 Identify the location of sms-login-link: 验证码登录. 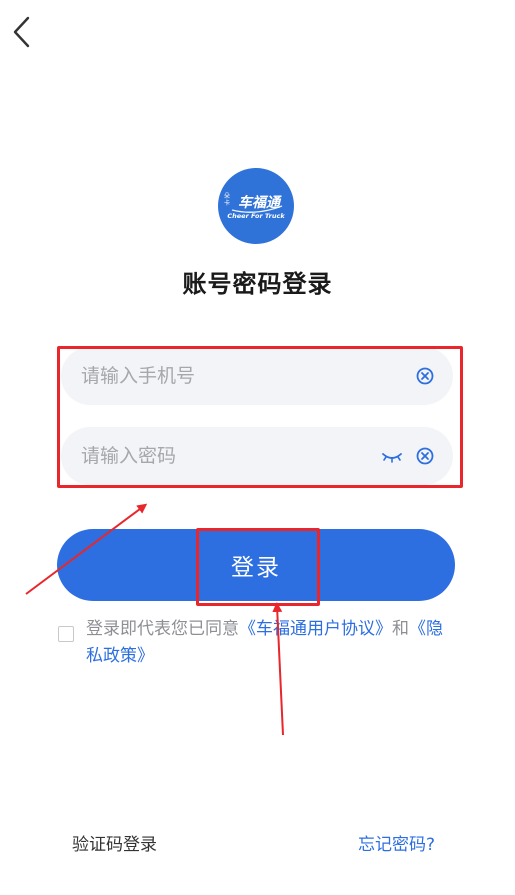
(114, 842).